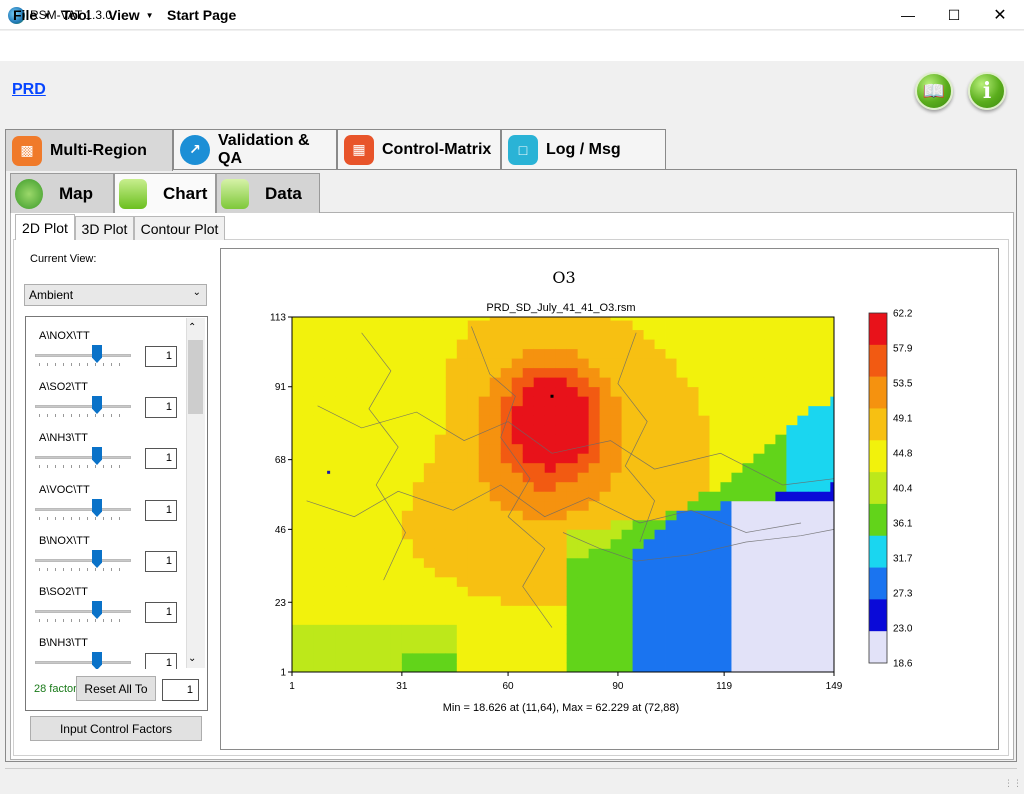  What do you see at coordinates (116, 728) in the screenshot?
I see `input-control-factors-button: Input Control Factors` at bounding box center [116, 728].